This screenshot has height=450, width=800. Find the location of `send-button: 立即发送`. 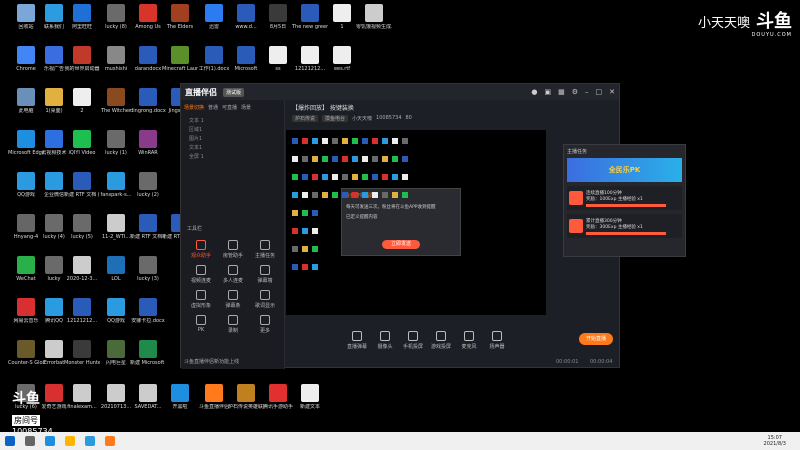

send-button: 立即发送 is located at coordinates (401, 244).